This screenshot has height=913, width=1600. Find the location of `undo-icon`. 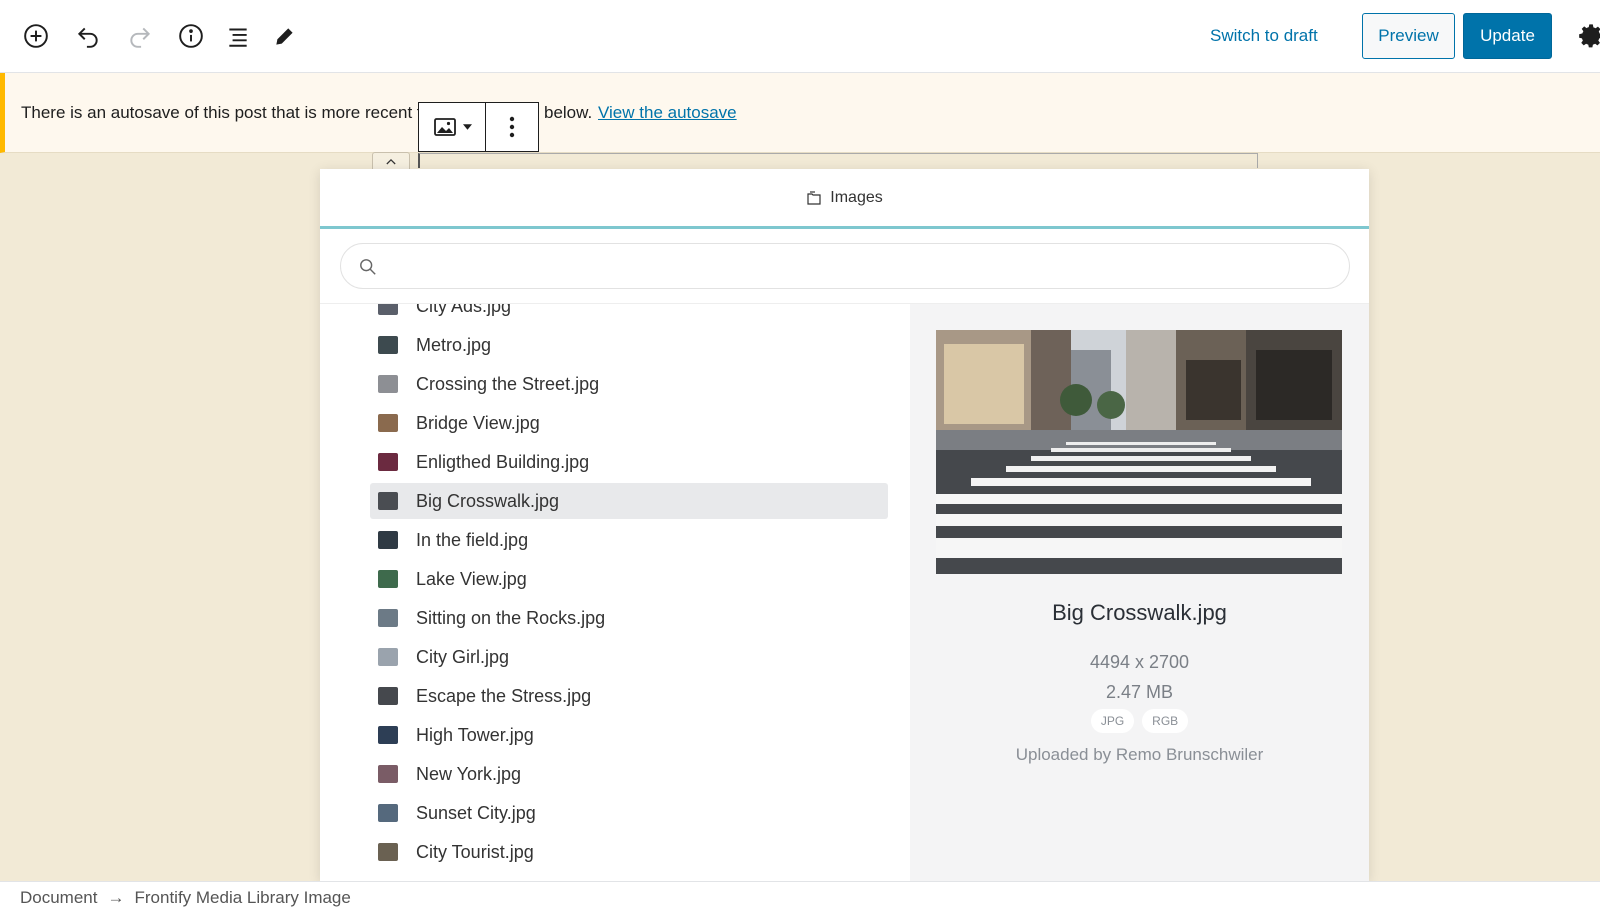

undo-icon is located at coordinates (88, 36).